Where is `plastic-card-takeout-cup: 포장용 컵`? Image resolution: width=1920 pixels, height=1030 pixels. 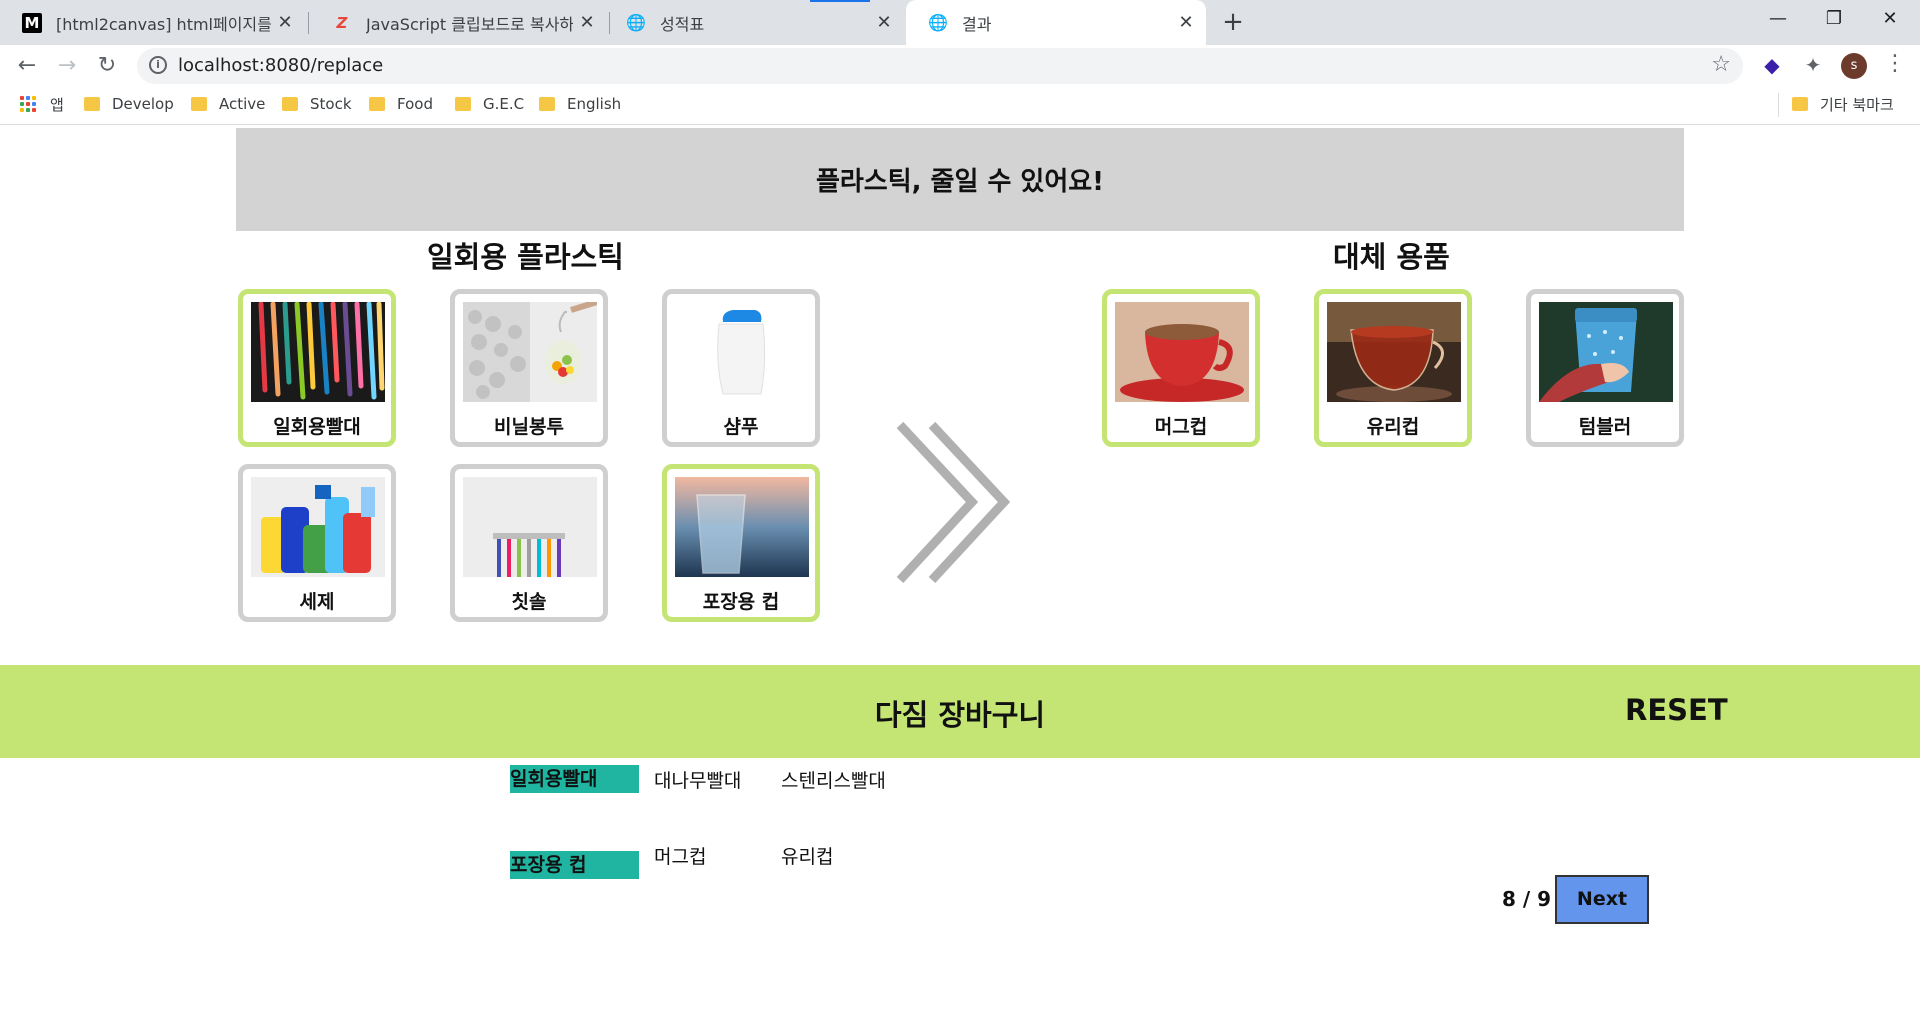
plastic-card-takeout-cup: 포장용 컵 is located at coordinates (741, 543).